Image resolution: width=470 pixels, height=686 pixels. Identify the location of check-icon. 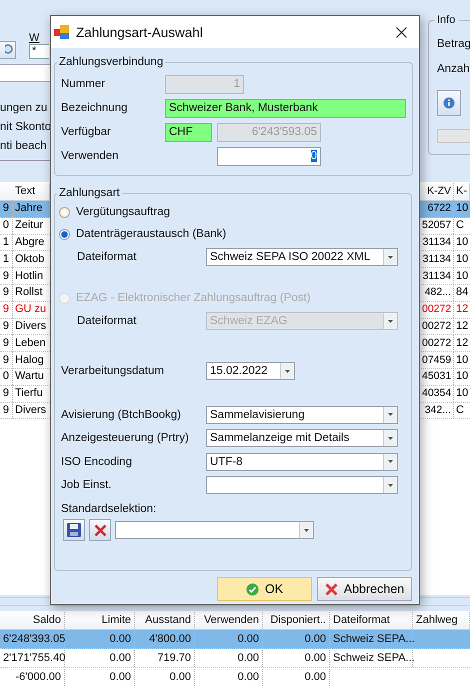
(252, 589).